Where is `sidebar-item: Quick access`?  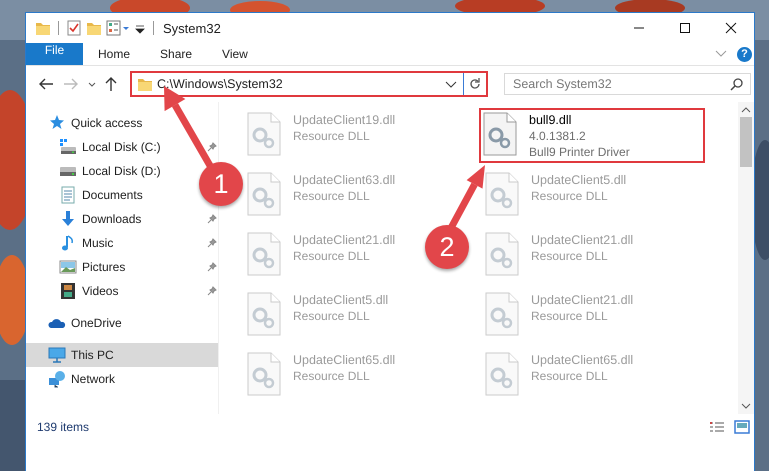 sidebar-item: Quick access is located at coordinates (97, 123).